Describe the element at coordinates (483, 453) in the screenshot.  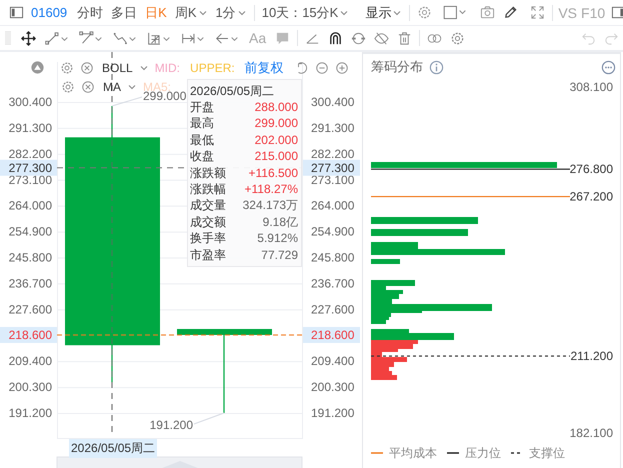
I see `legend-label: 压力位` at that location.